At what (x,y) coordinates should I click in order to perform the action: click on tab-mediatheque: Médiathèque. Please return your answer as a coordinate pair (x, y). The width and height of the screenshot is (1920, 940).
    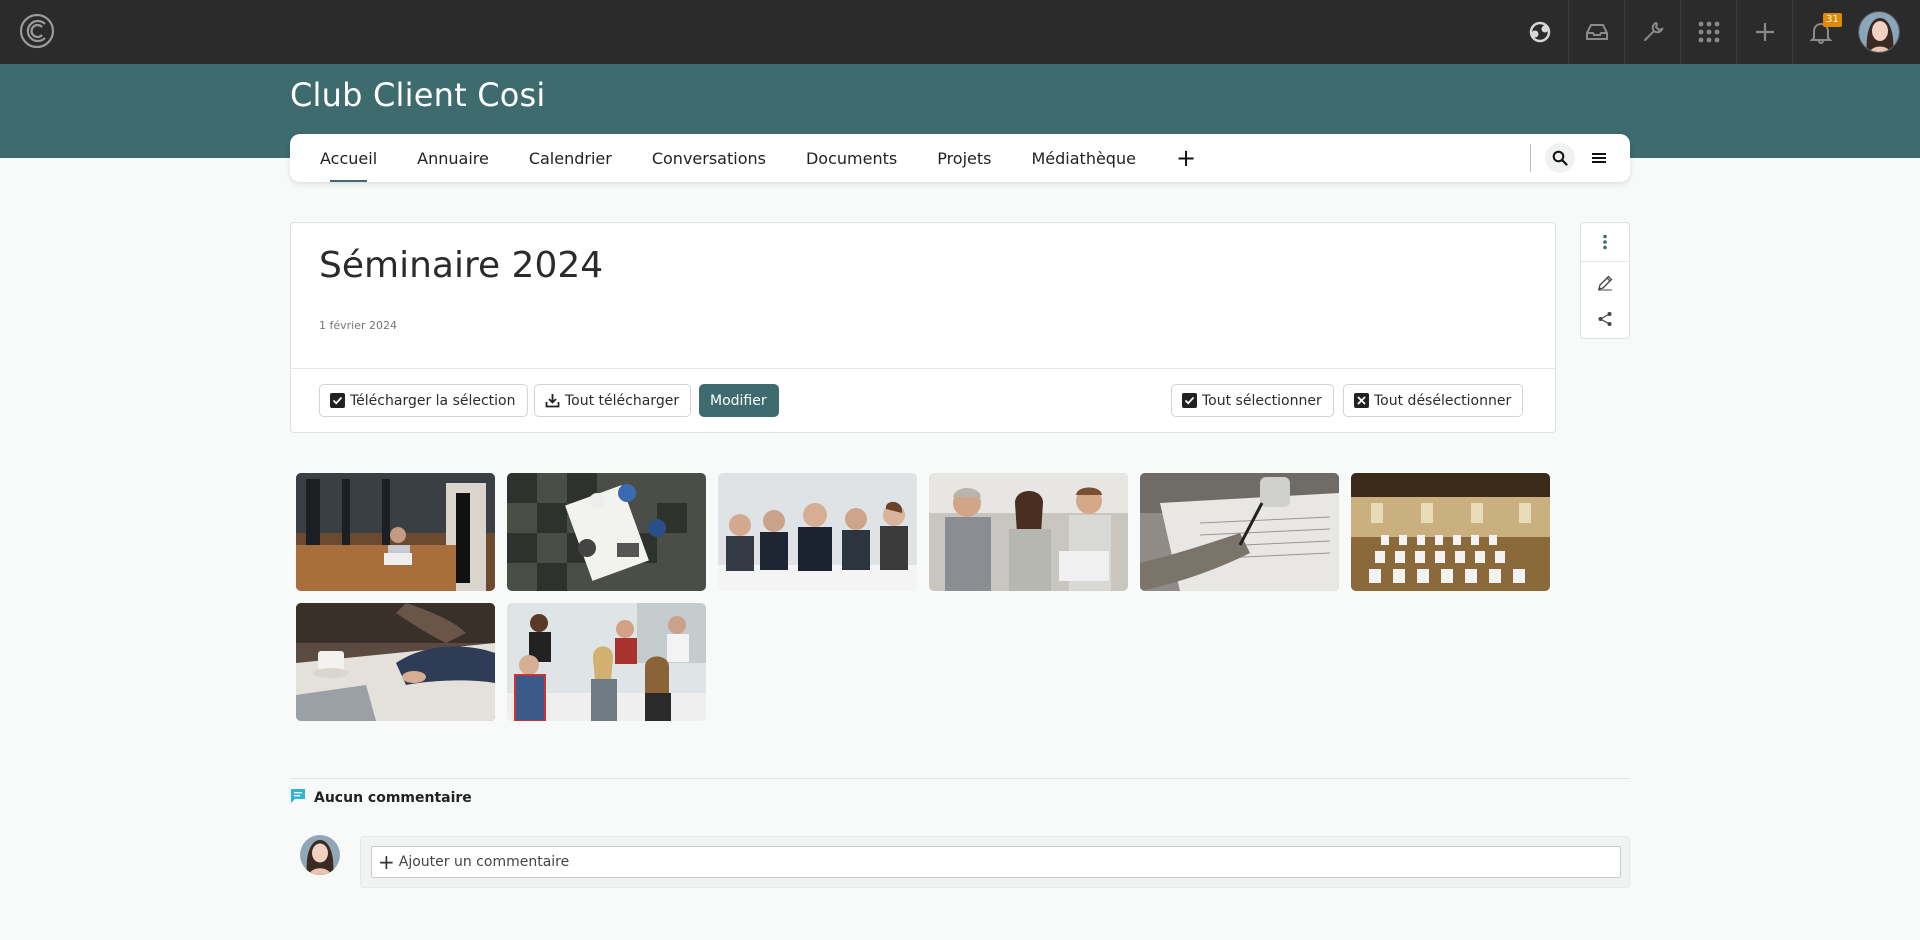
    Looking at the image, I should click on (1083, 158).